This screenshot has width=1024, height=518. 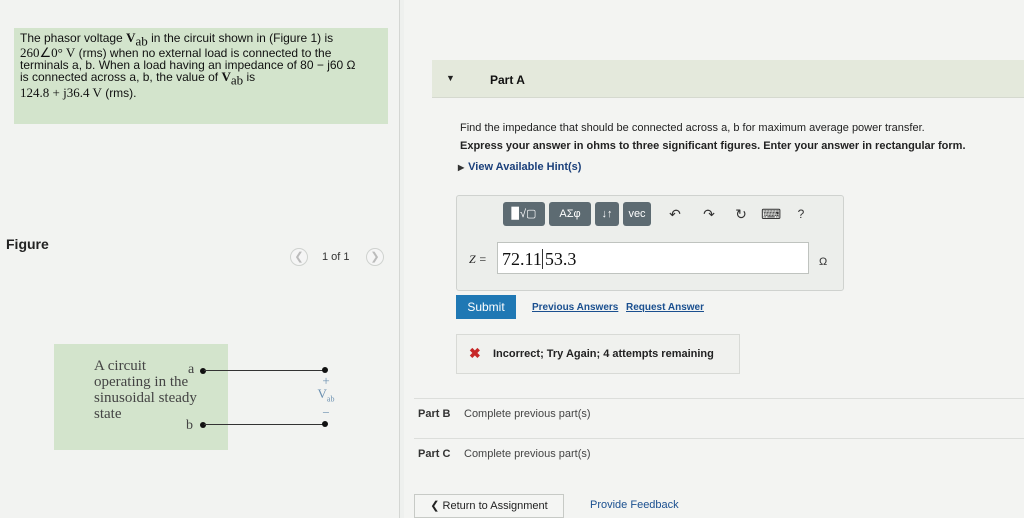 What do you see at coordinates (203, 425) in the screenshot?
I see `terminal-b-dot` at bounding box center [203, 425].